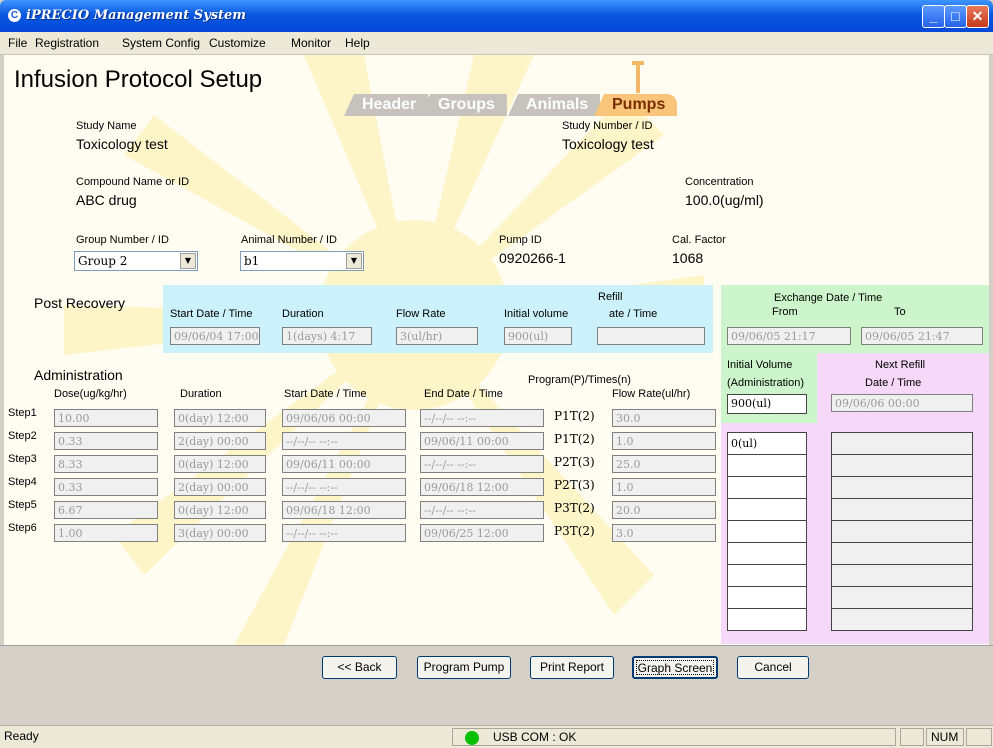 This screenshot has width=993, height=748. Describe the element at coordinates (302, 261) in the screenshot. I see `animal-select: b1 ▼` at that location.